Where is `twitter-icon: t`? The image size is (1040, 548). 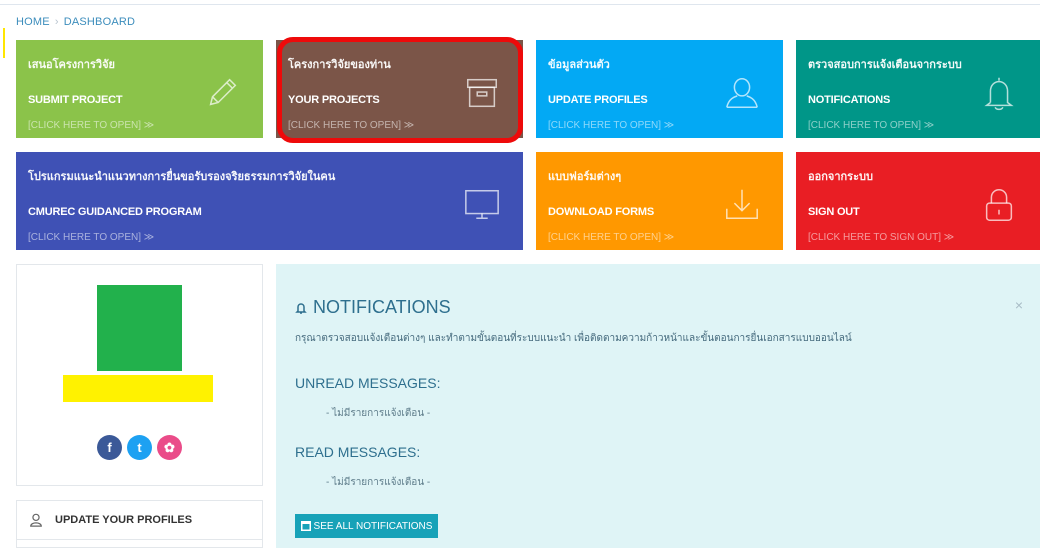
twitter-icon: t is located at coordinates (139, 447).